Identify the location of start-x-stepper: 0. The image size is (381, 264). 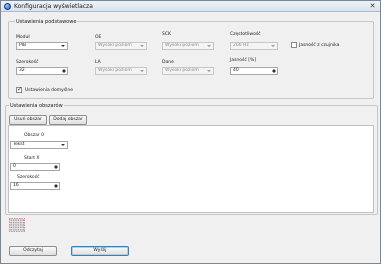
(35, 167).